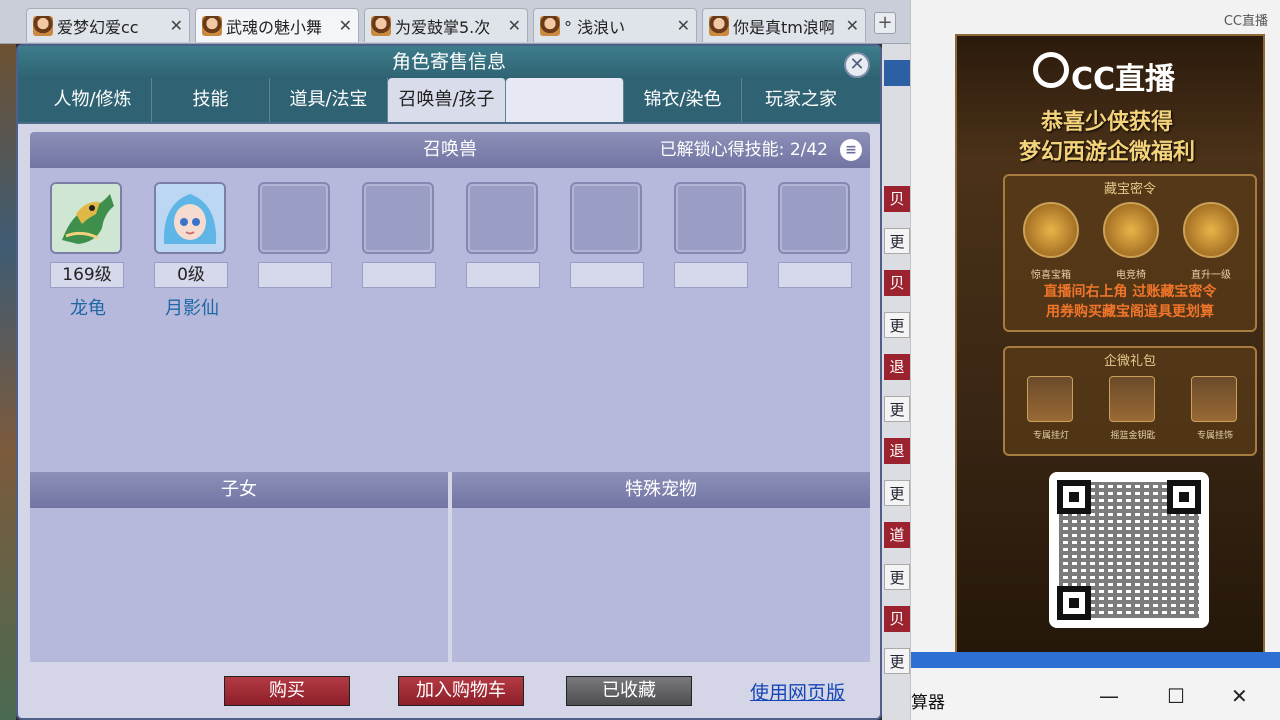  I want to click on browser-tab: 爱梦幻爱cc ✕, so click(108, 25).